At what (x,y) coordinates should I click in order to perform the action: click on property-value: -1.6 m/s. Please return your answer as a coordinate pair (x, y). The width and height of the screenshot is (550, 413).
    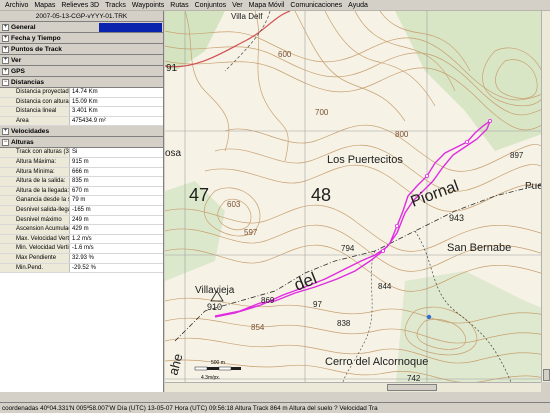
    Looking at the image, I should click on (116, 248).